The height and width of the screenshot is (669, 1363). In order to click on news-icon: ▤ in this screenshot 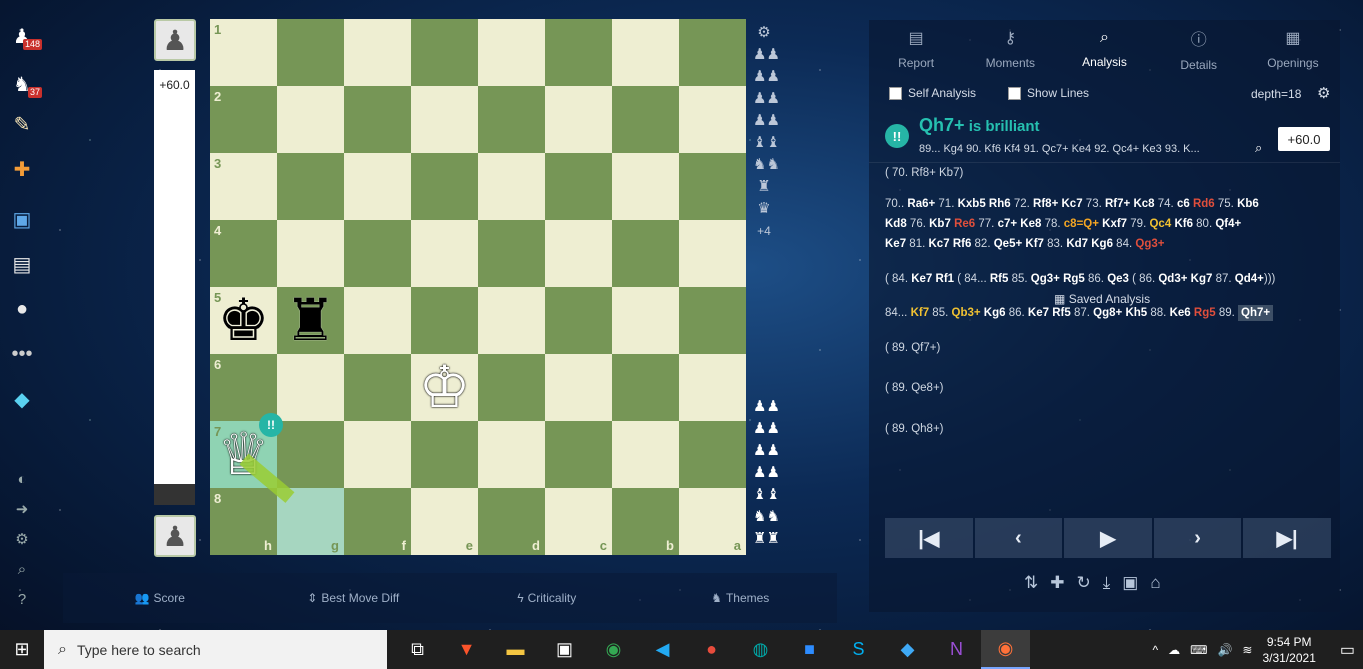, I will do `click(22, 264)`.